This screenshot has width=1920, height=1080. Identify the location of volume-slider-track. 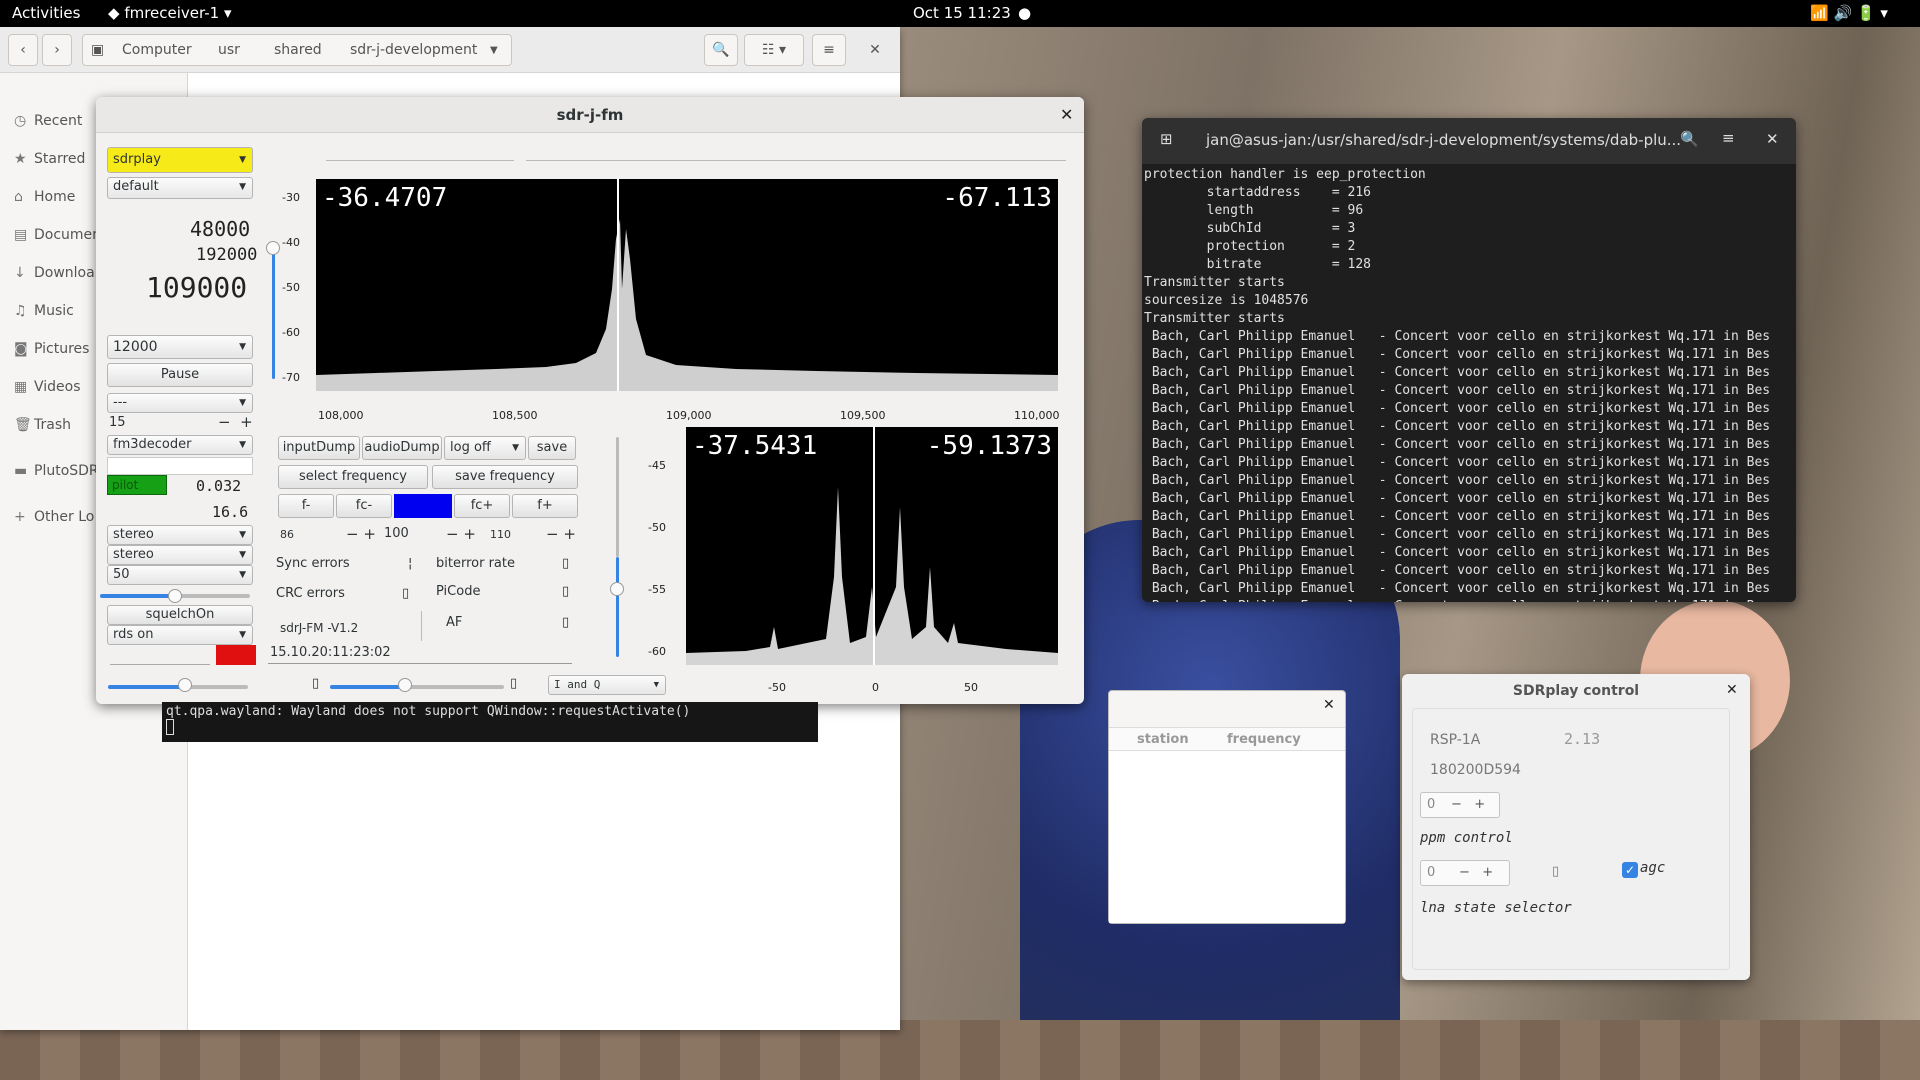
(213, 596).